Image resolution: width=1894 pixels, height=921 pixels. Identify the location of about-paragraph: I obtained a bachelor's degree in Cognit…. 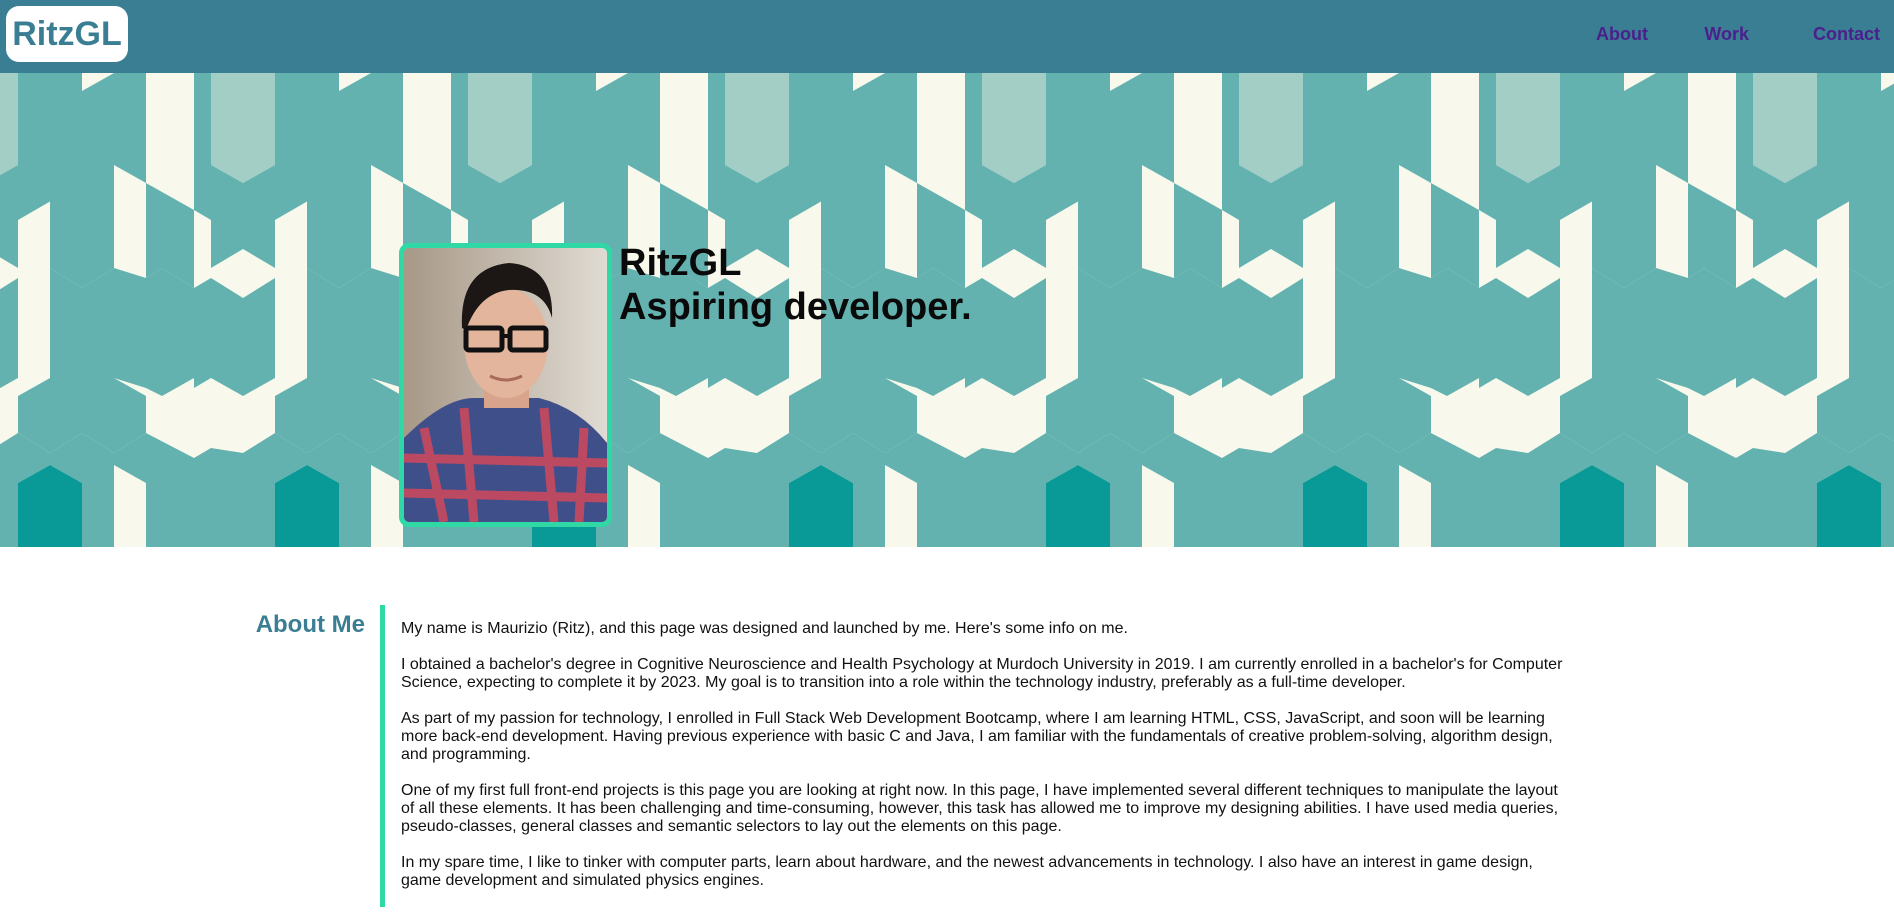
(982, 673).